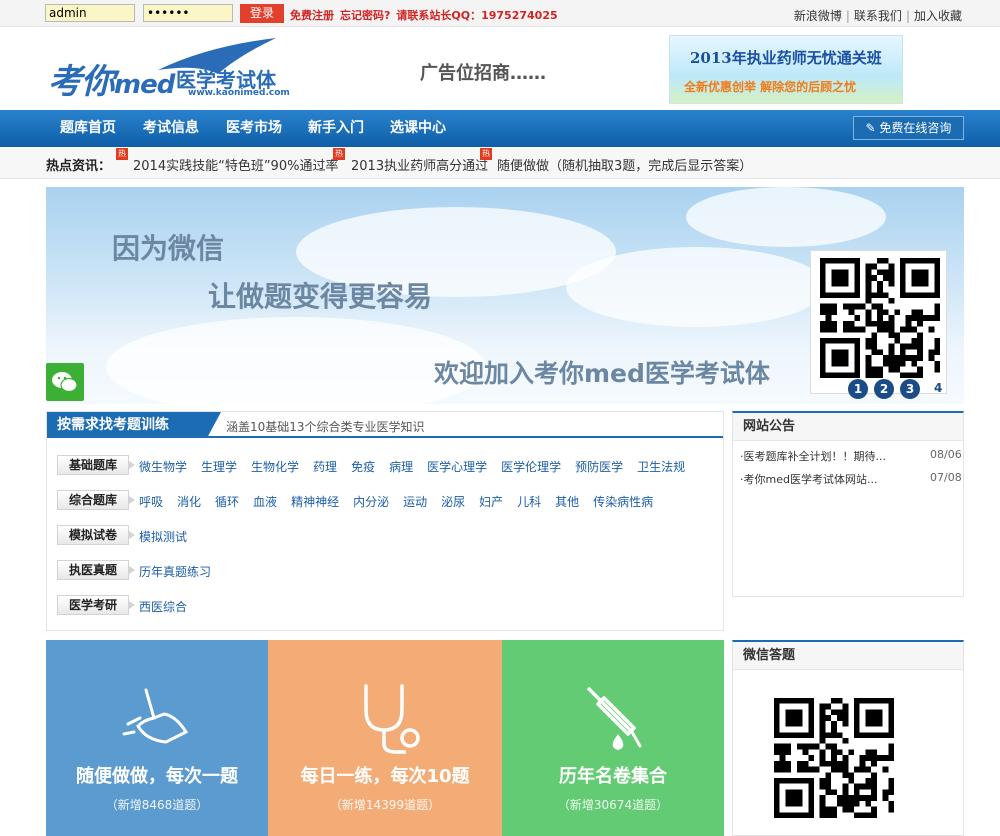 This screenshot has height=836, width=1000. I want to click on carousel-dot-2: 2, so click(884, 389).